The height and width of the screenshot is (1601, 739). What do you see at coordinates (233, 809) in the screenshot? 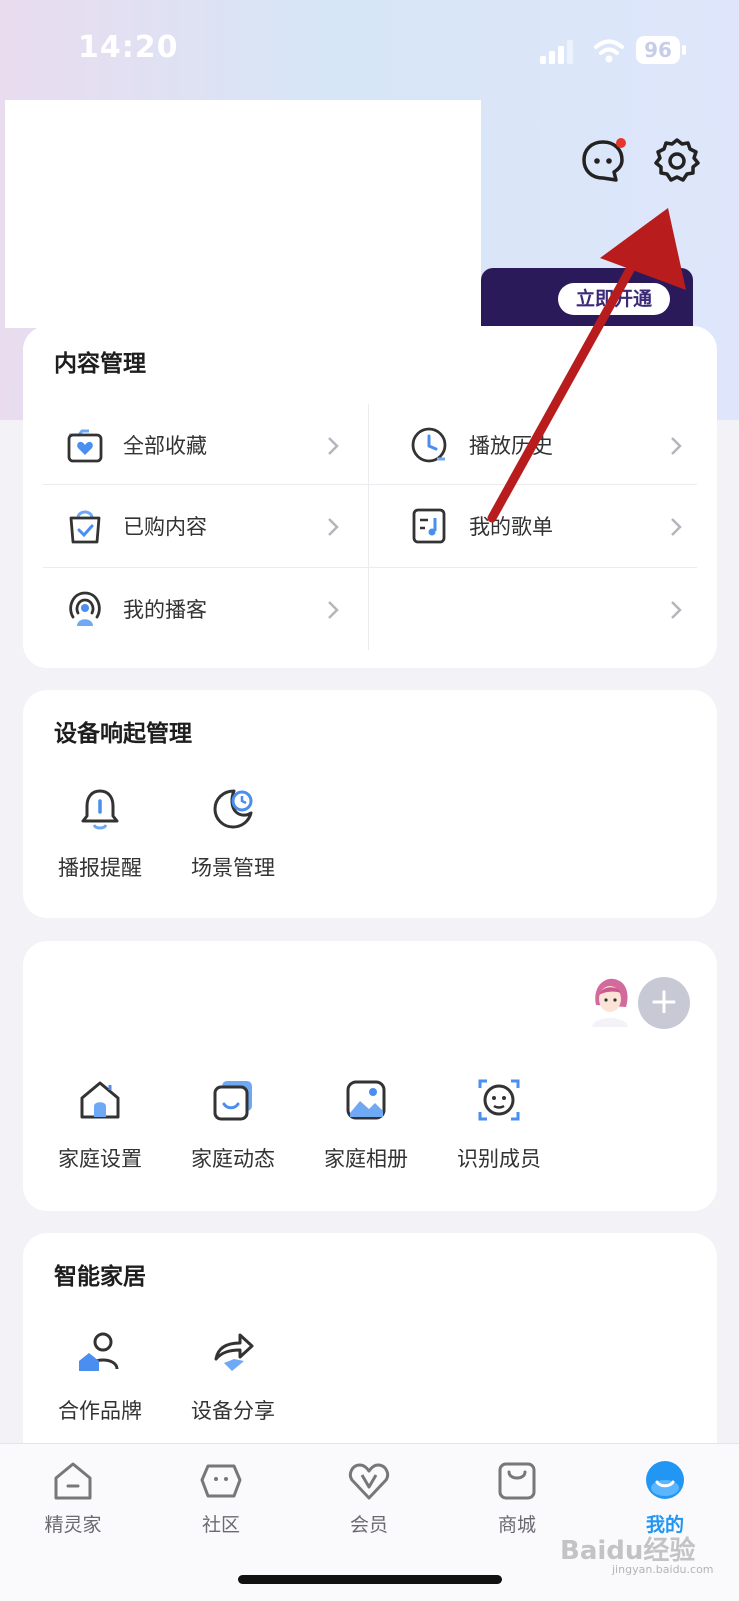
I see `moon-clock-icon` at bounding box center [233, 809].